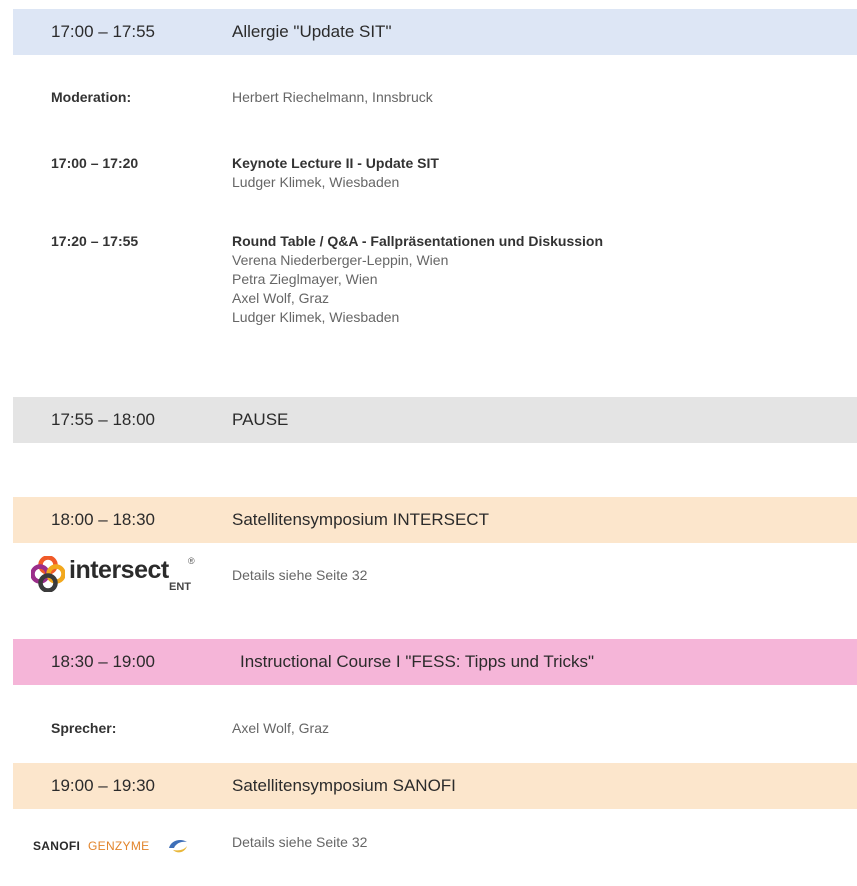  Describe the element at coordinates (332, 97) in the screenshot. I see `moderation-value: Herbert Riechelmann, Innsbruck` at that location.